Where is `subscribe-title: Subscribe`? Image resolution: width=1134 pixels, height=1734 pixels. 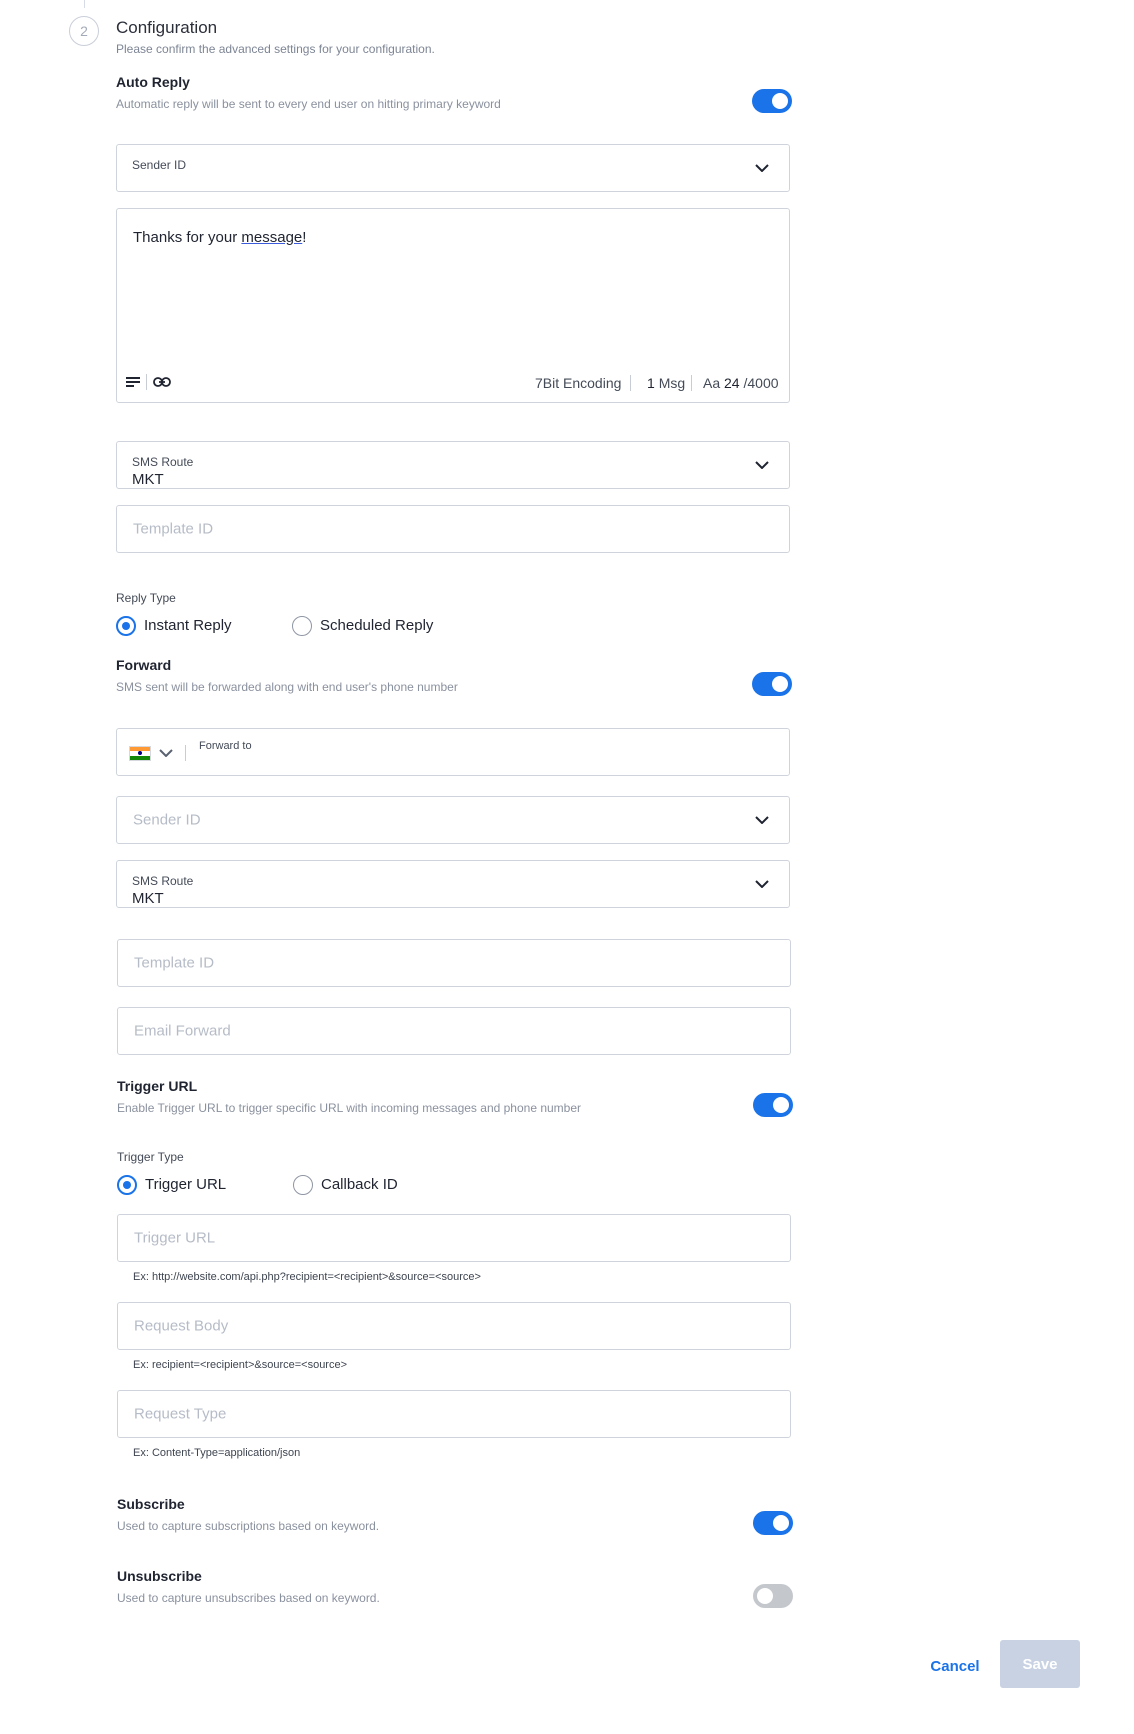
subscribe-title: Subscribe is located at coordinates (151, 1504).